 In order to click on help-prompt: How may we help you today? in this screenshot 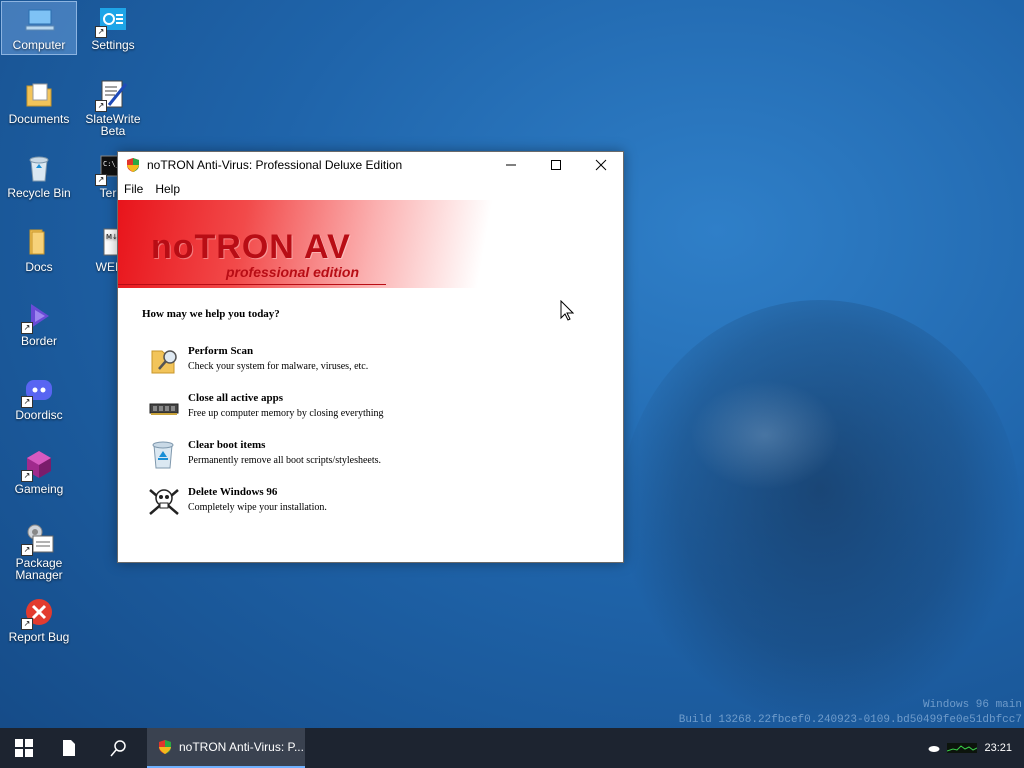, I will do `click(211, 314)`.